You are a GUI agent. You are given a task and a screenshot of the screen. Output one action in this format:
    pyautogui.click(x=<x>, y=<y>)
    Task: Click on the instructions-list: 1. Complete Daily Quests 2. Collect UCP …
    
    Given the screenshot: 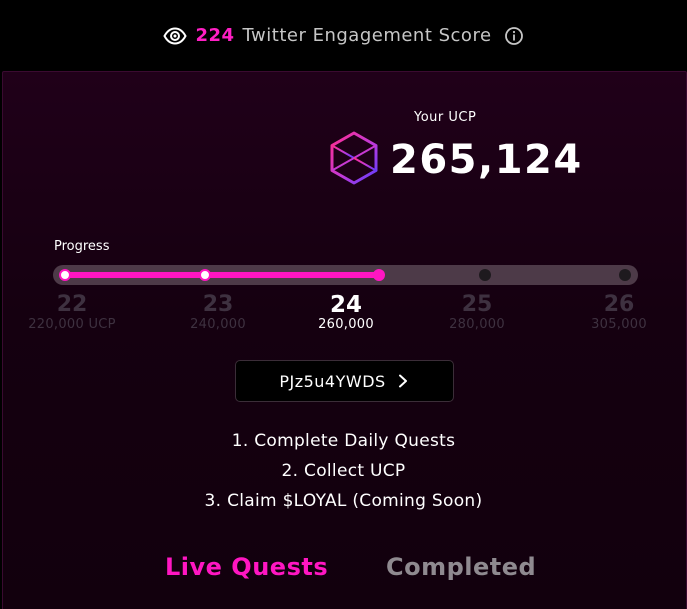 What is the action you would take?
    pyautogui.click(x=343, y=471)
    